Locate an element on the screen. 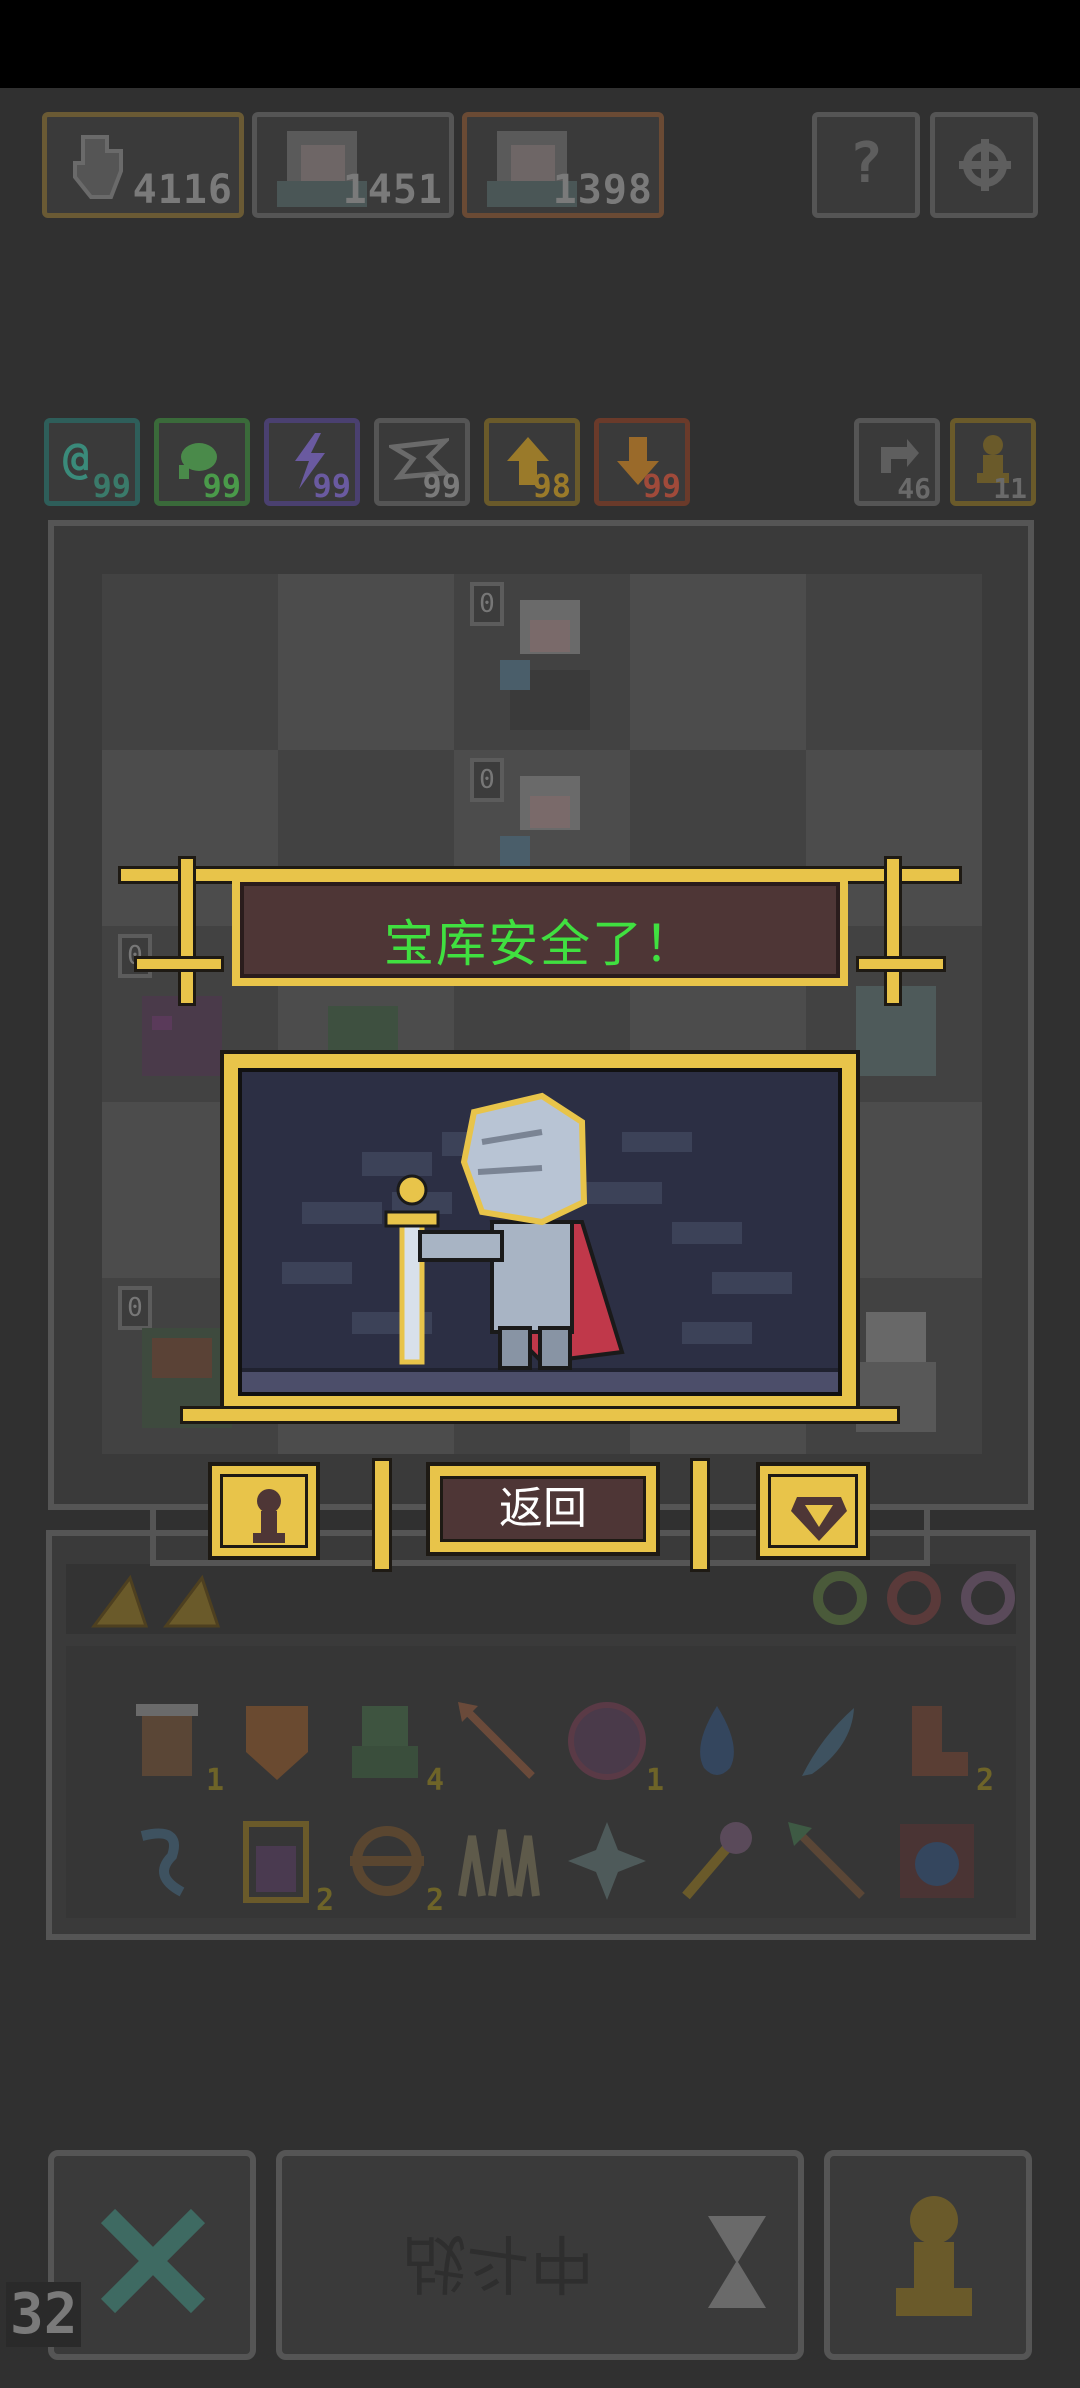  staff-icon is located at coordinates (717, 1861).